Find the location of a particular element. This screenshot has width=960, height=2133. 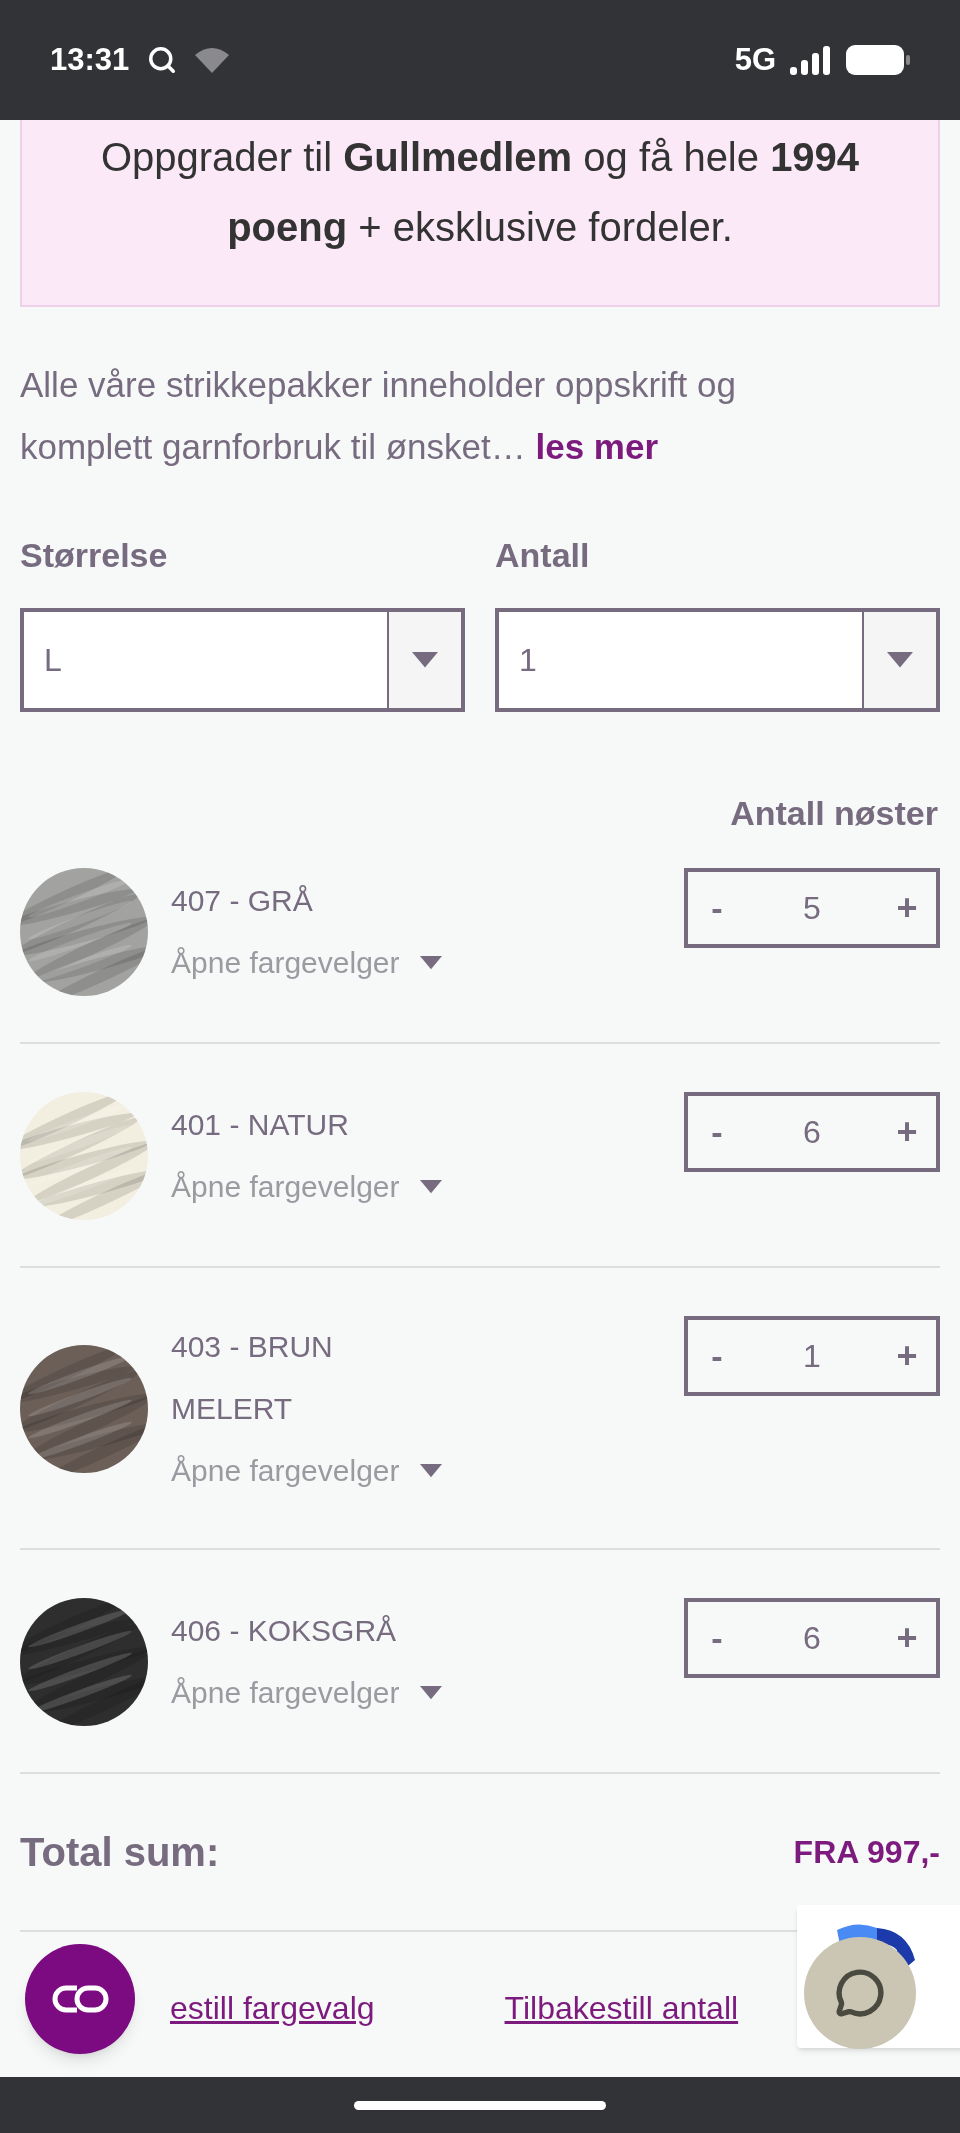

total-label: Total sum: is located at coordinates (120, 1852).